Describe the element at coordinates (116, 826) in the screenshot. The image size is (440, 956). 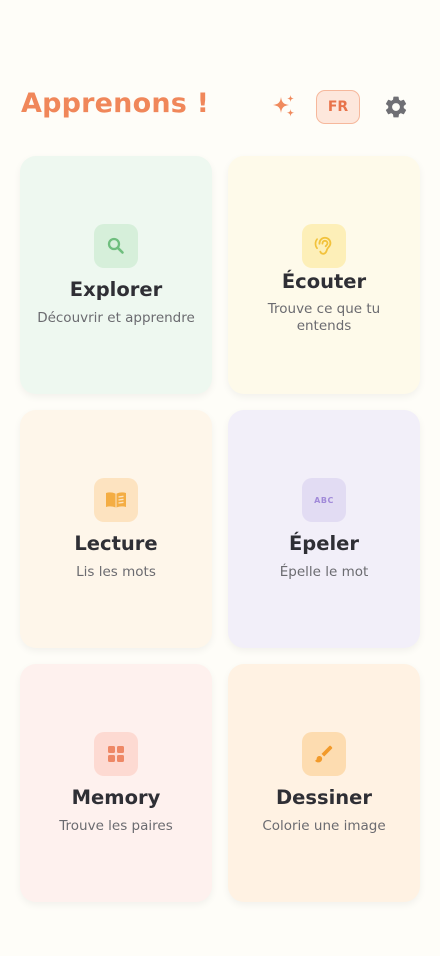
I see `card-subtitle: Trouve les paires` at that location.